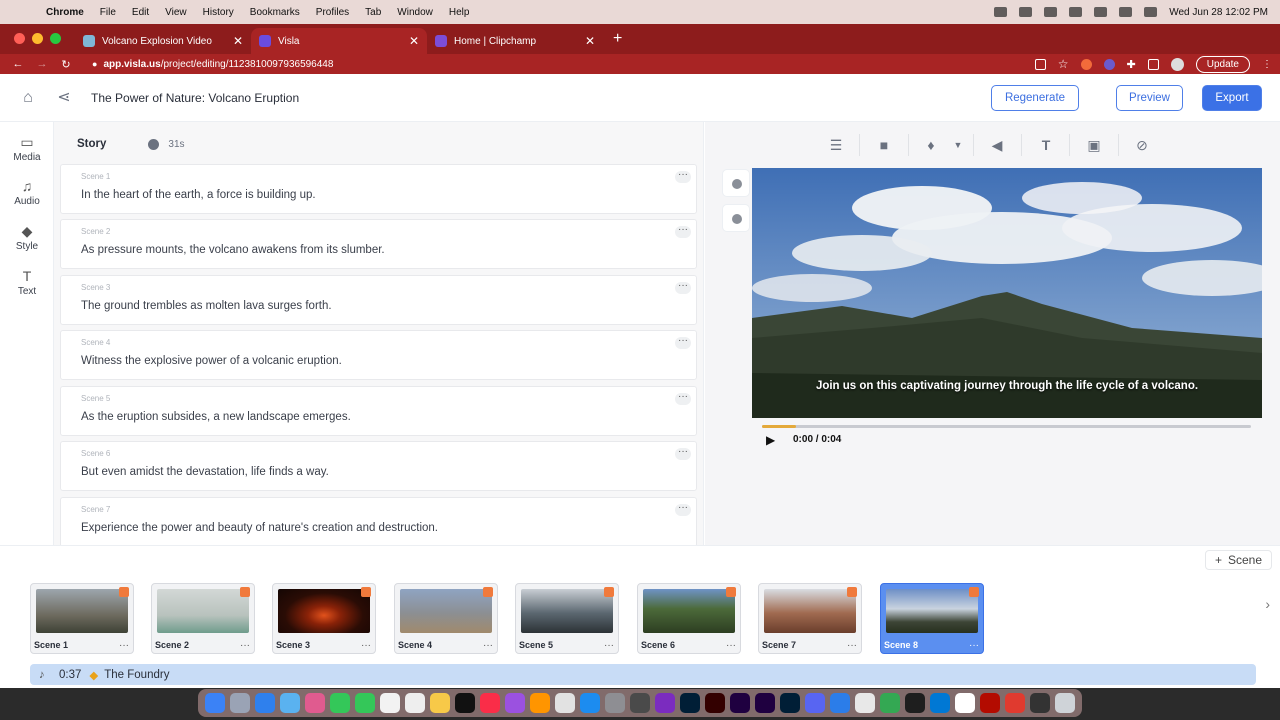 This screenshot has width=1280, height=720. Describe the element at coordinates (689, 618) in the screenshot. I see `scene-thumbnail: Scene 6 ···` at that location.